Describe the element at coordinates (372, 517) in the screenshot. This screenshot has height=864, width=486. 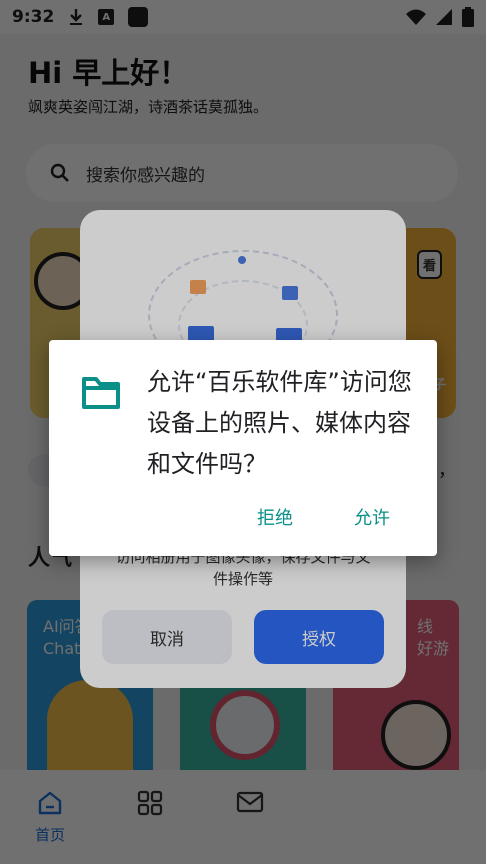
I see `allow-button: 允许` at that location.